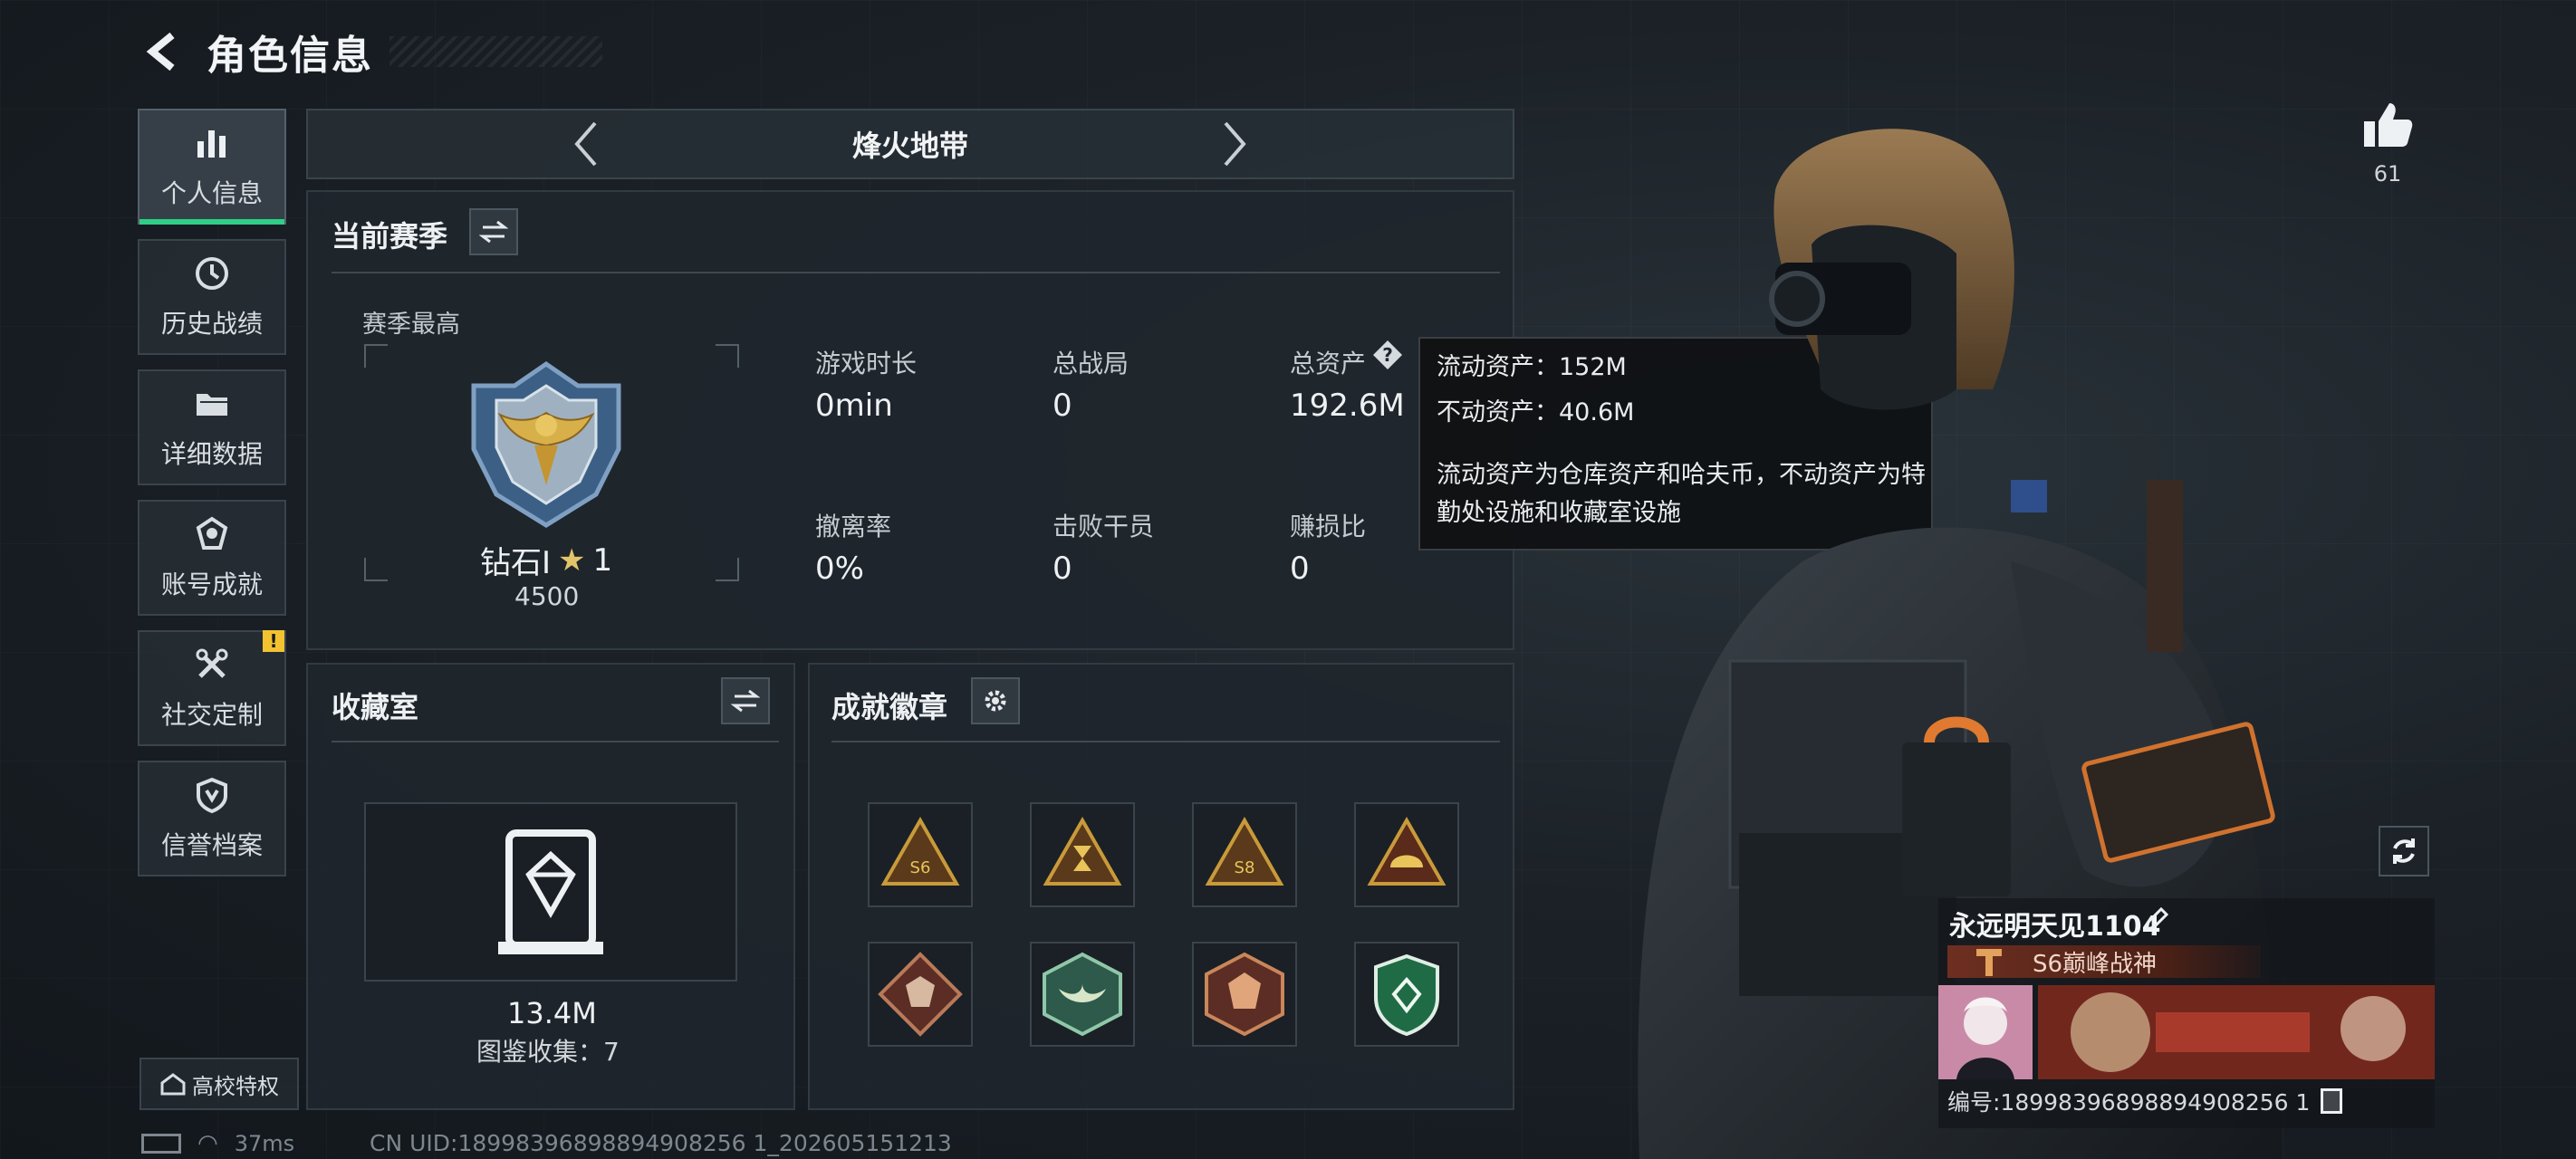 This screenshot has height=1159, width=2576. Describe the element at coordinates (2388, 125) in the screenshot. I see `thumbs-up-icon` at that location.